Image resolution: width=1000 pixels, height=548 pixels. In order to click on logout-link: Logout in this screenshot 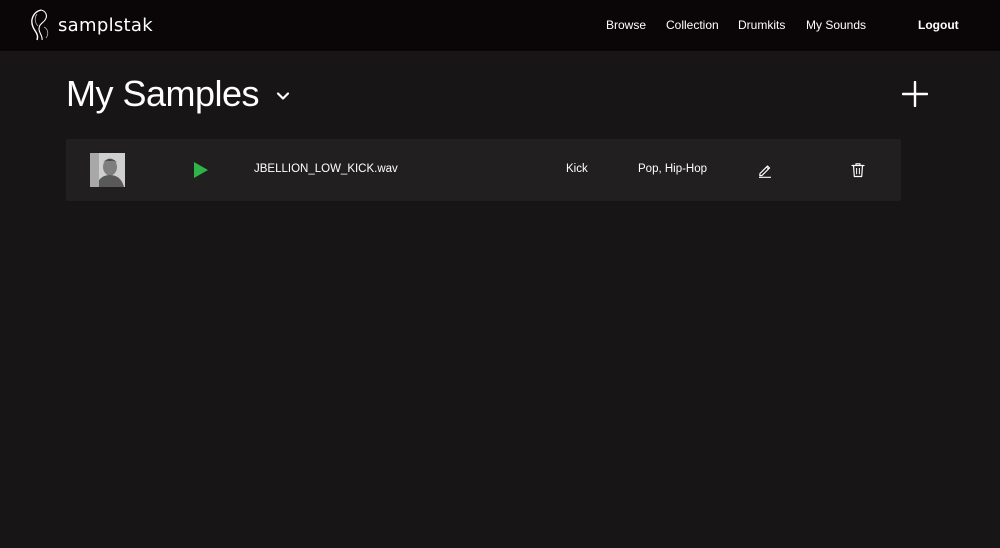, I will do `click(938, 25)`.